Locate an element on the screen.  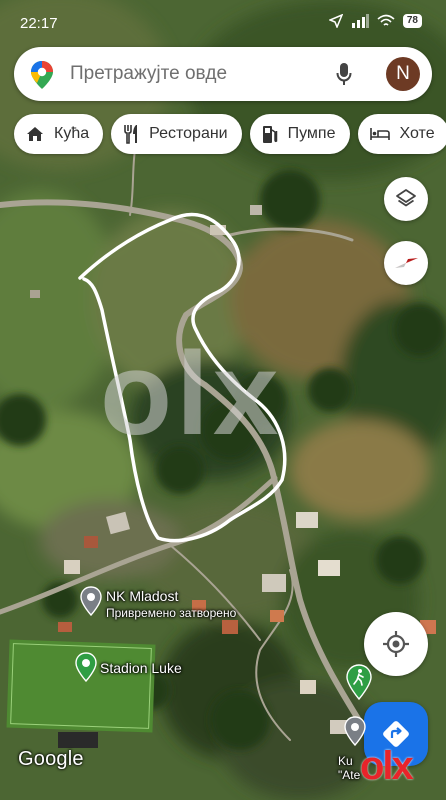
wifi-icon is located at coordinates (386, 20).